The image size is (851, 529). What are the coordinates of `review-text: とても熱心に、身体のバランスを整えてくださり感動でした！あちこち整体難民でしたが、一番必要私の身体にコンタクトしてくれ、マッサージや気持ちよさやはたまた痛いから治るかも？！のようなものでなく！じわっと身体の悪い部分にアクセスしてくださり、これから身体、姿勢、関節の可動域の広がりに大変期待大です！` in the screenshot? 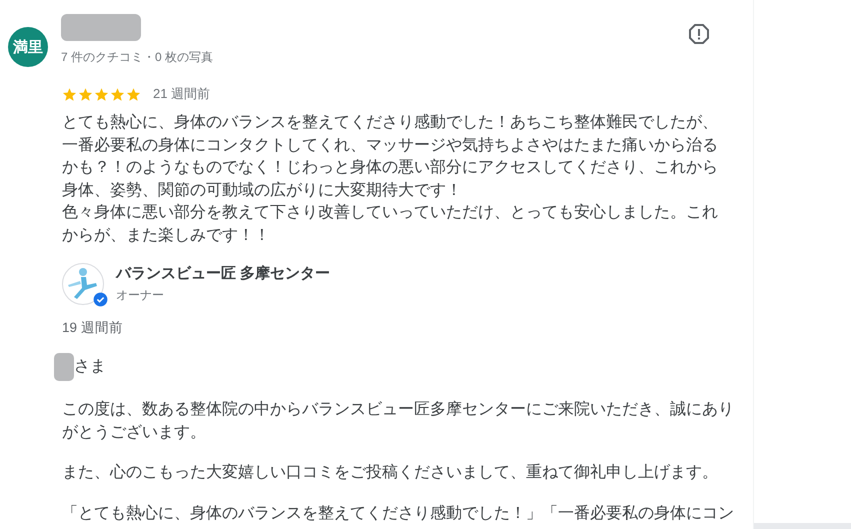 It's located at (390, 156).